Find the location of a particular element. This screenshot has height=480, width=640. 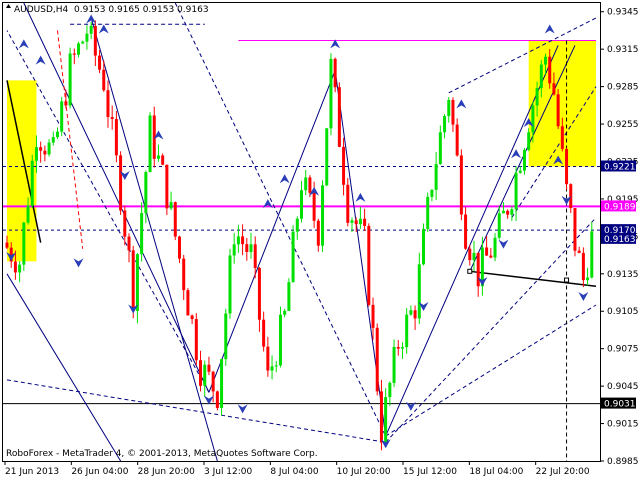

y-tick-label: 0.9315 is located at coordinates (623, 50).